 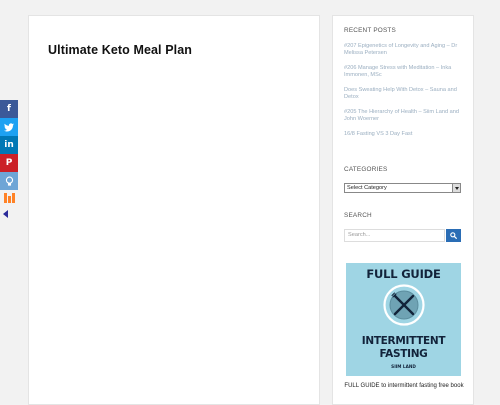 I want to click on category-select-value: Select Category, so click(x=367, y=188).